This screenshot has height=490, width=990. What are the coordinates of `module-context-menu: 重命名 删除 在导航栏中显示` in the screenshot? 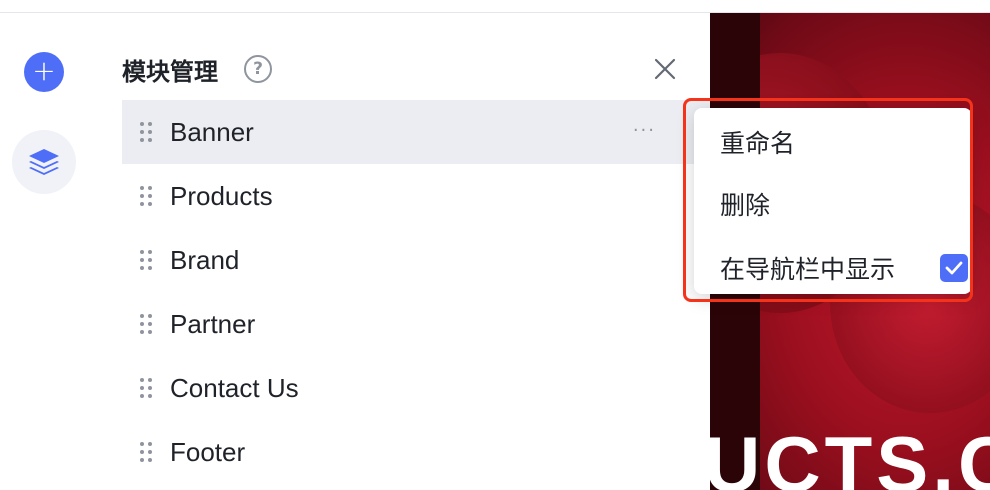 It's located at (833, 201).